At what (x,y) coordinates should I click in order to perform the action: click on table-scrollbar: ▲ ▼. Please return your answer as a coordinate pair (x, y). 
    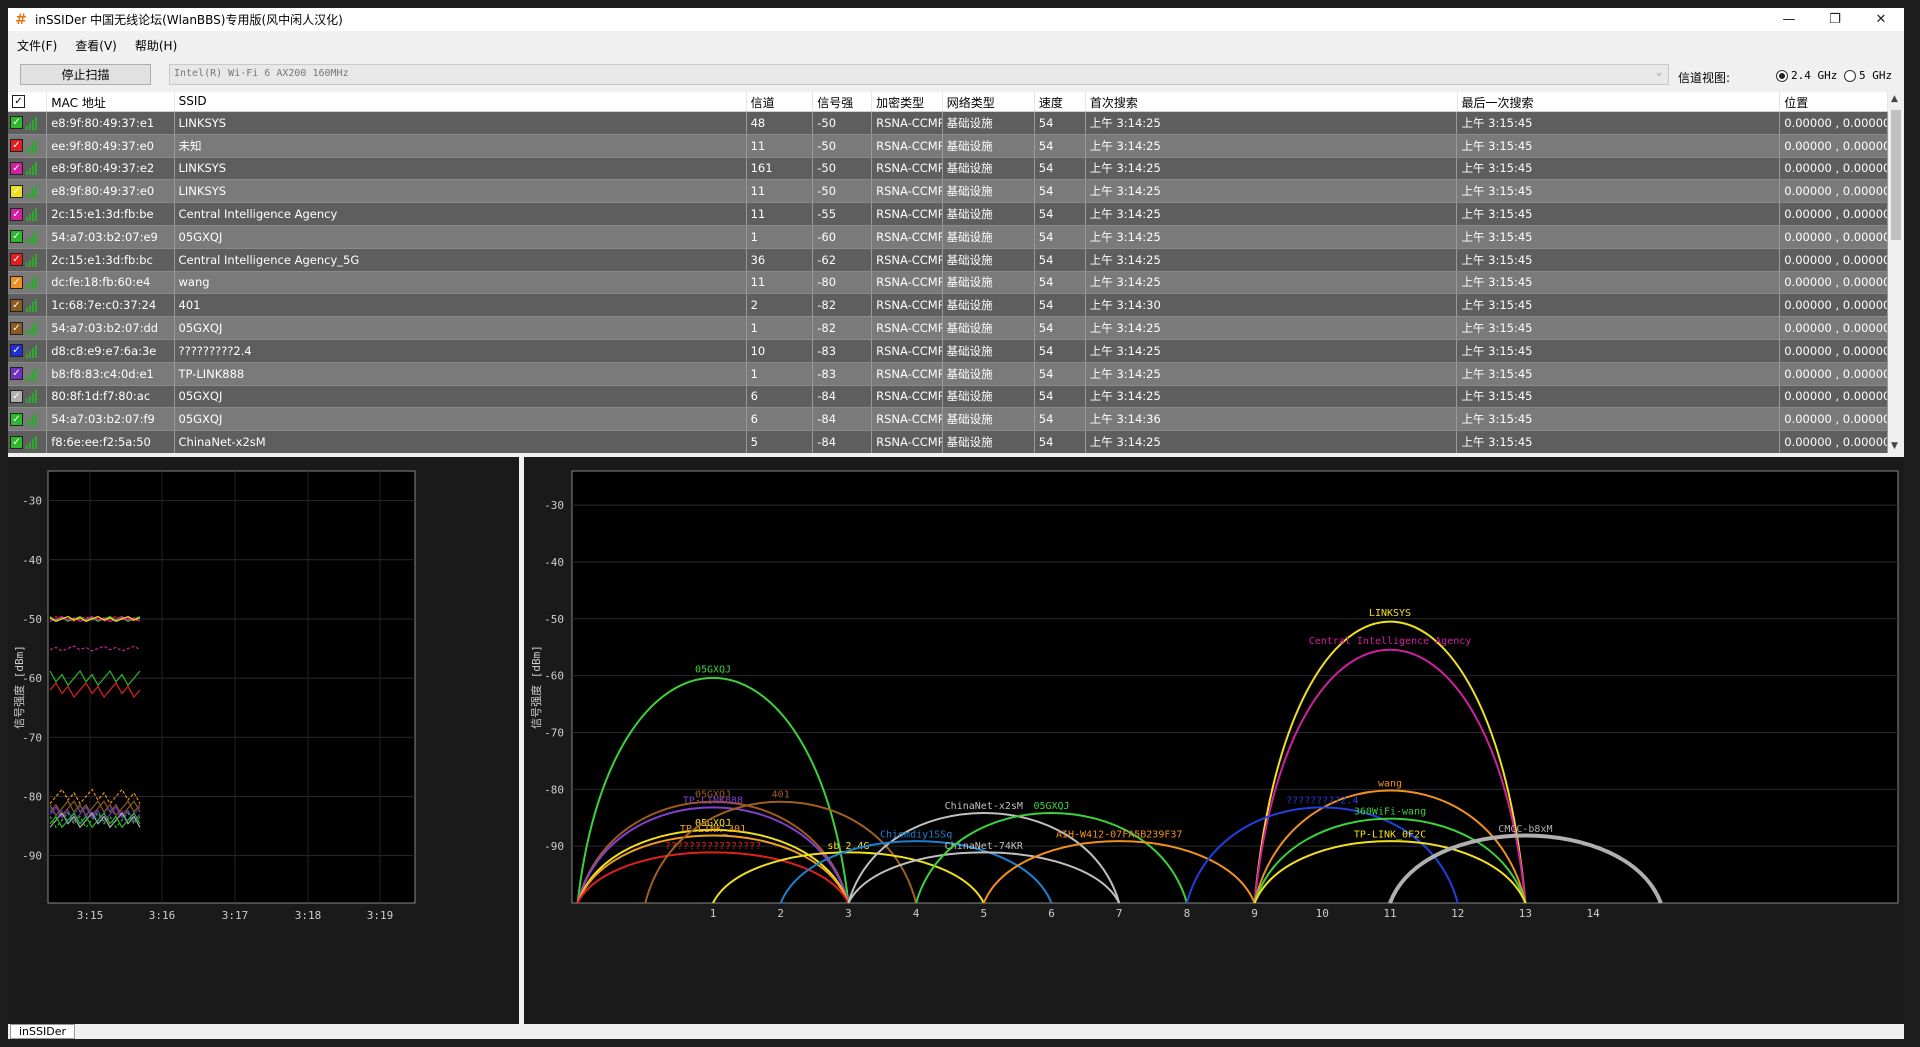
    Looking at the image, I should click on (1896, 272).